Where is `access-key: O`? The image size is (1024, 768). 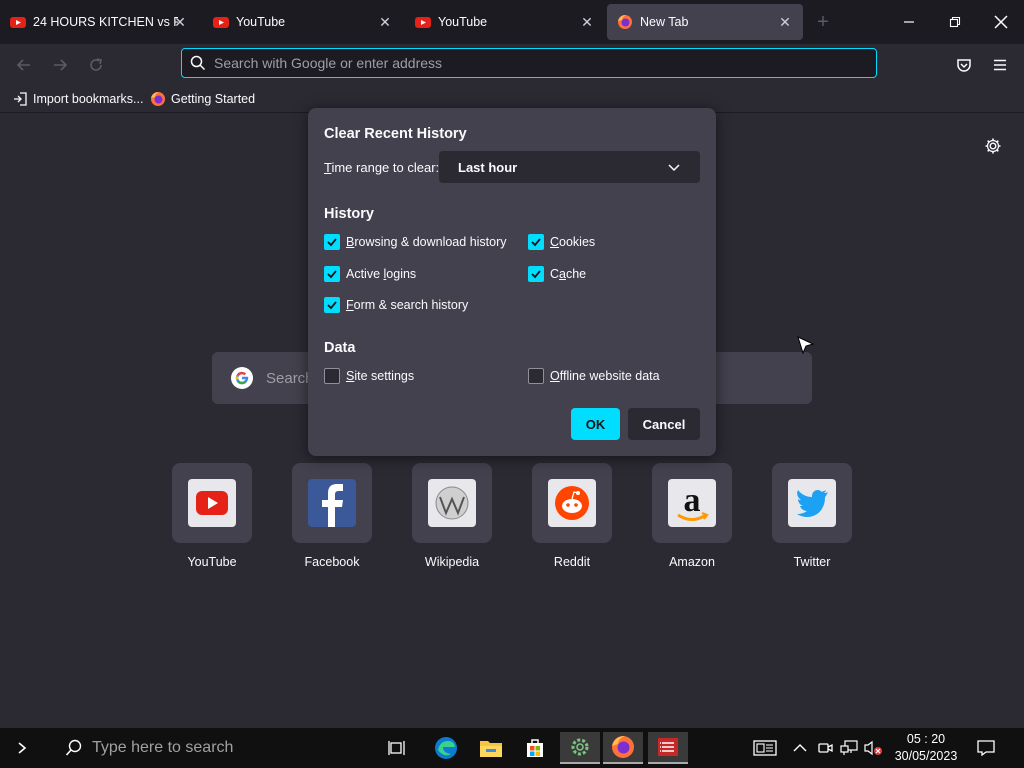 access-key: O is located at coordinates (555, 376).